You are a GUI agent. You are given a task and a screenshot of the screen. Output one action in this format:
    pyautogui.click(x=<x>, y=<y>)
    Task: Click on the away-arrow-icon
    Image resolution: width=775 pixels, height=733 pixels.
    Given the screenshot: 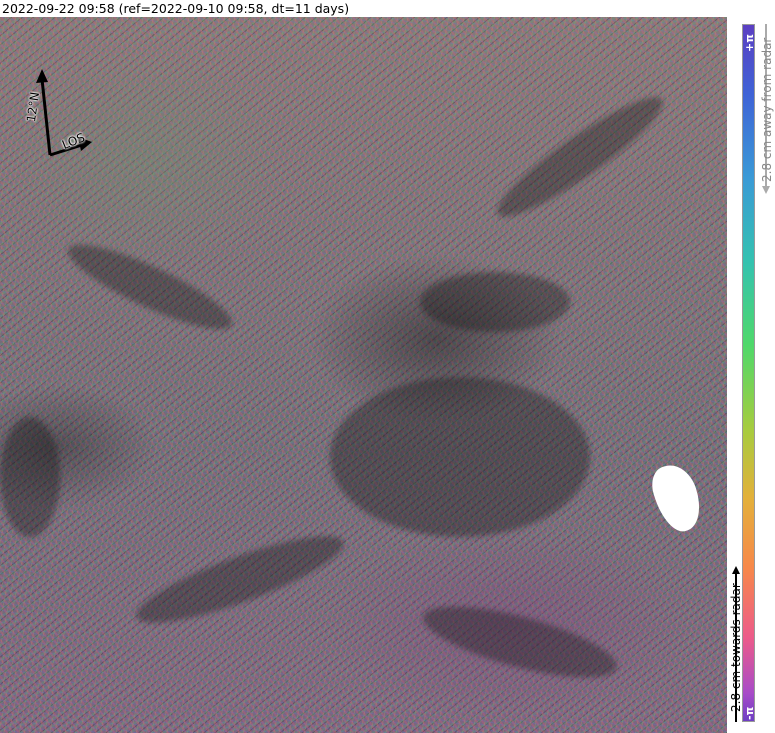 What is the action you would take?
    pyautogui.click(x=766, y=190)
    